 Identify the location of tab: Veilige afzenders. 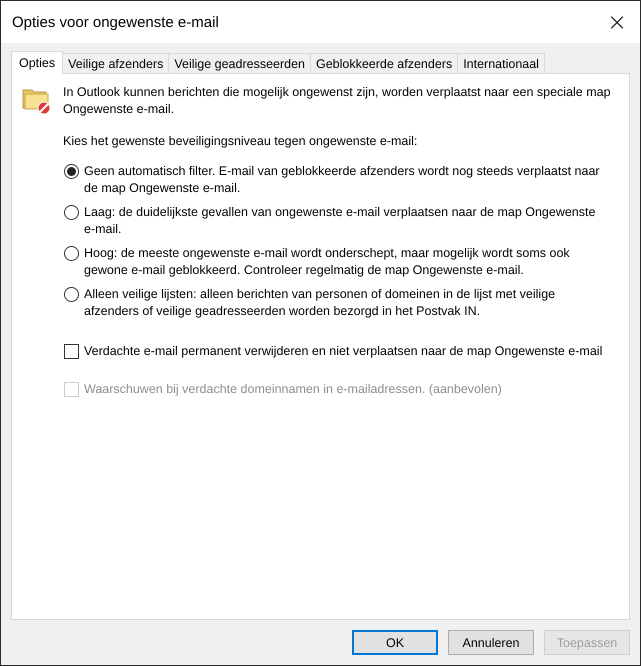
(116, 63).